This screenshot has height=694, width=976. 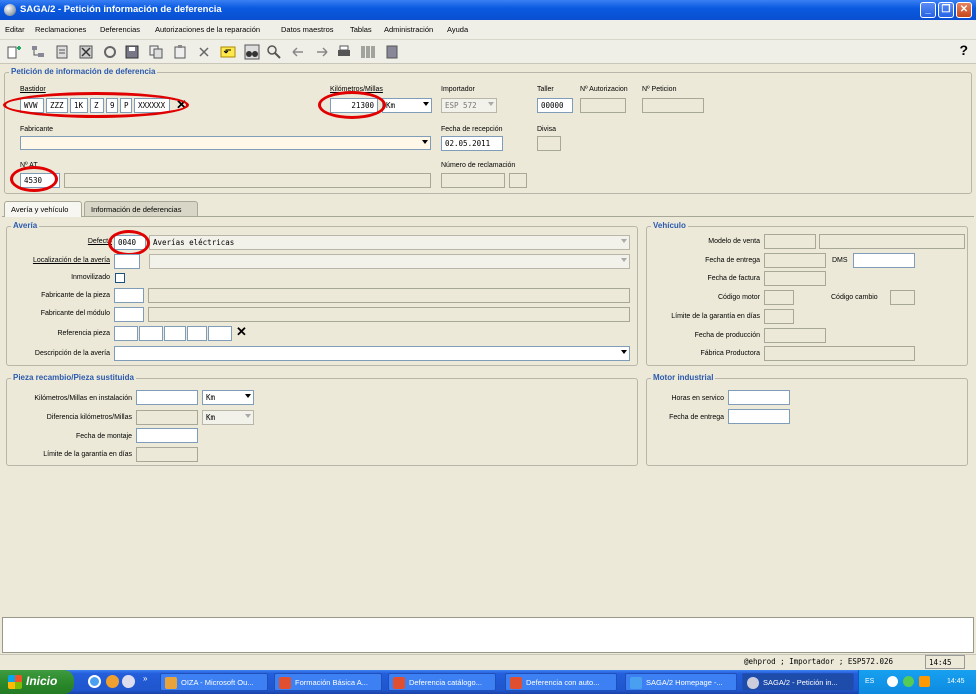 I want to click on defecto-code-input: 0040, so click(x=130, y=242).